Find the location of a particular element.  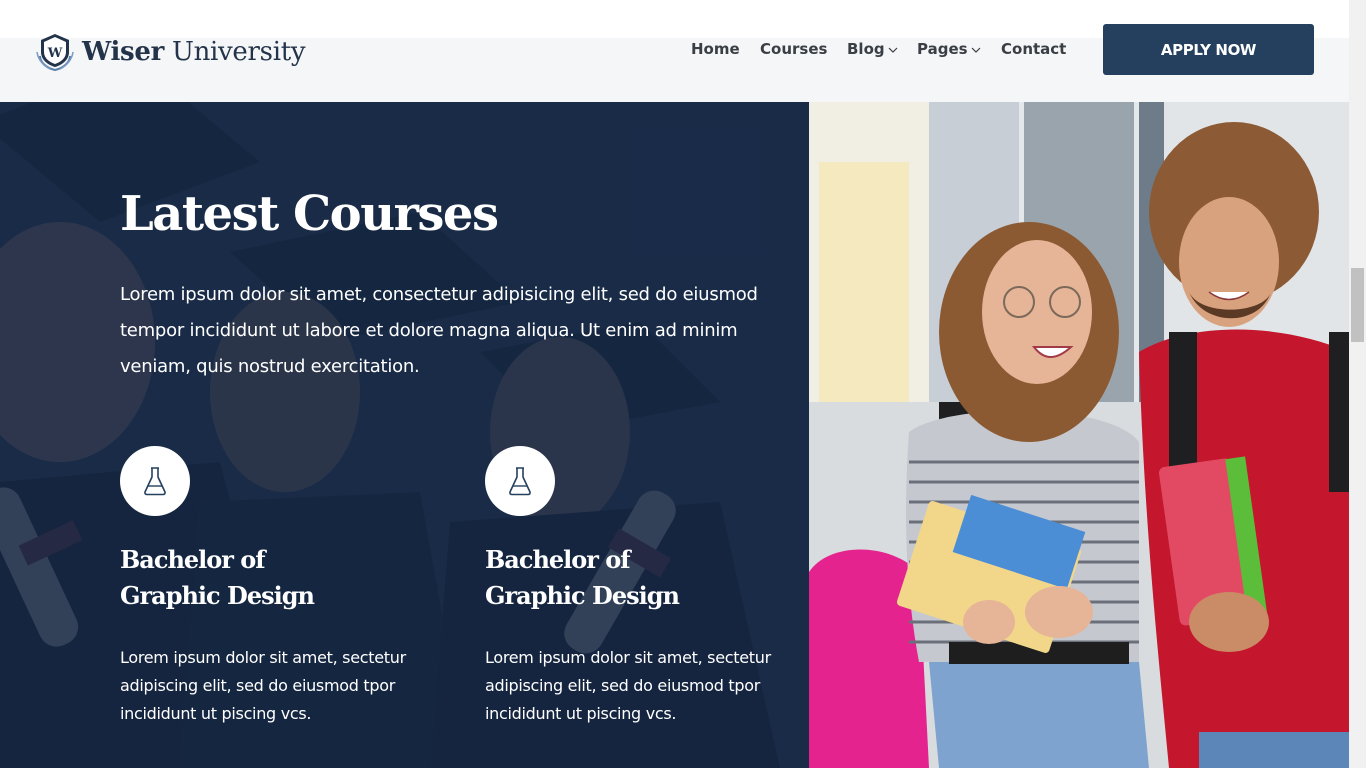

nav-blog: Blog is located at coordinates (872, 49).